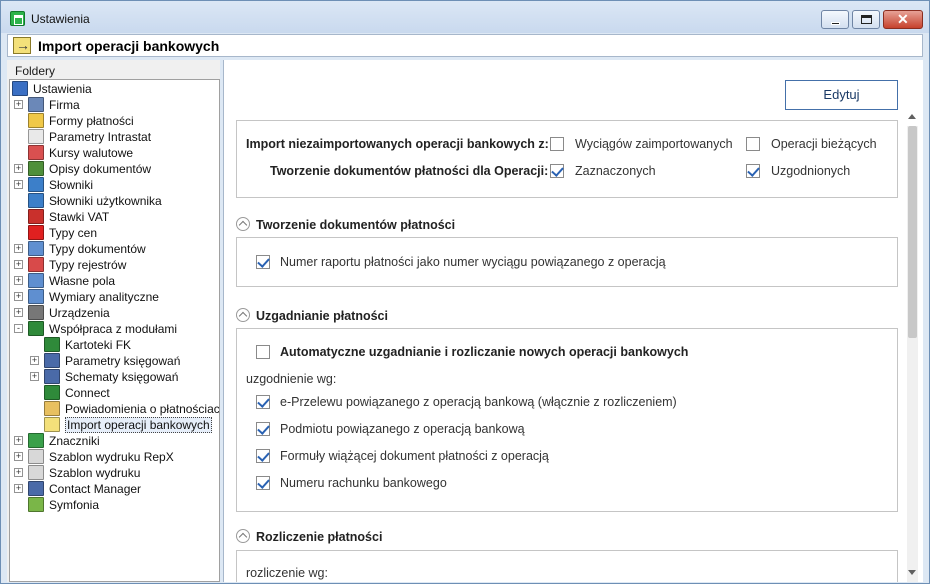 This screenshot has width=930, height=584. Describe the element at coordinates (263, 483) in the screenshot. I see `account-number-checkbox` at that location.